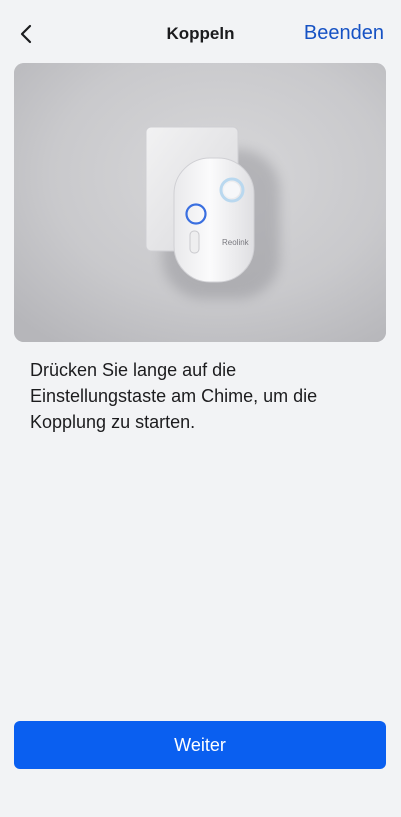  I want to click on next-button: Weiter, so click(200, 745).